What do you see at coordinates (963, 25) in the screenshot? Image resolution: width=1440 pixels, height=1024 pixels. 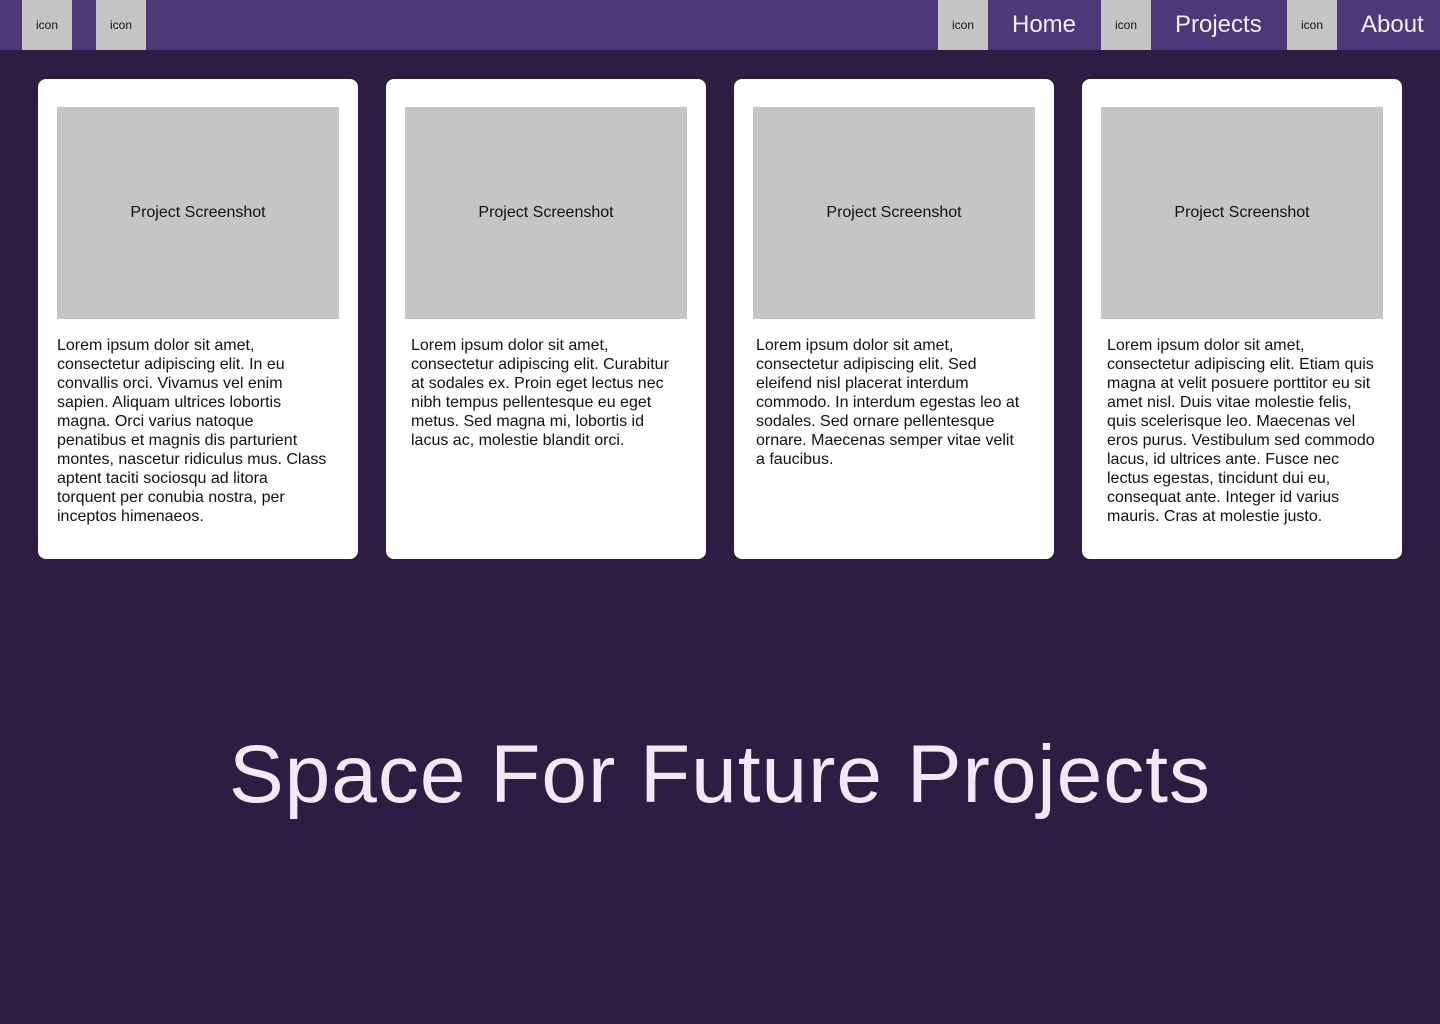 I see `home-icon: icon` at bounding box center [963, 25].